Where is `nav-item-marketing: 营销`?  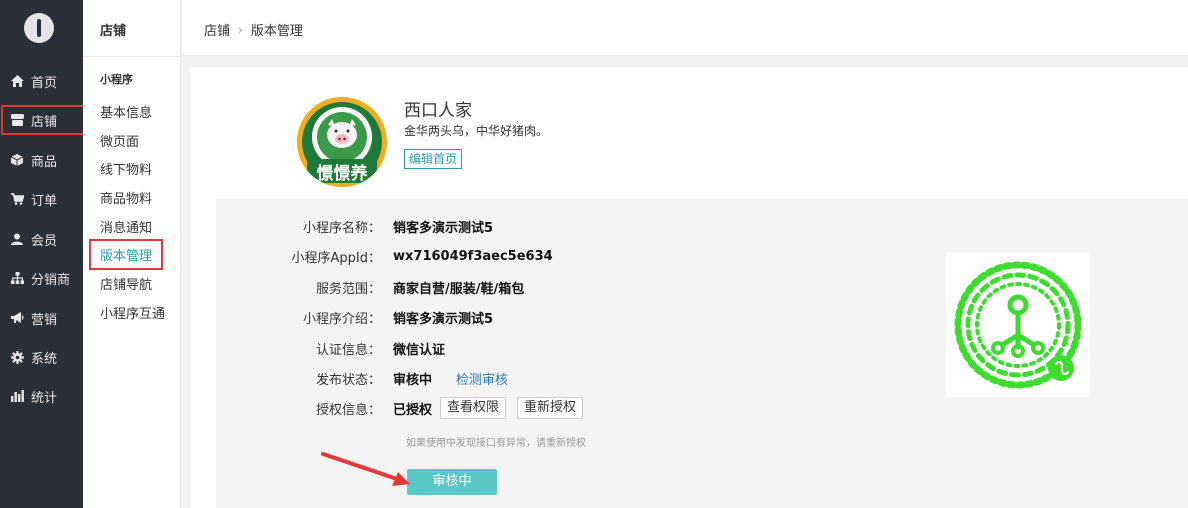 nav-item-marketing: 营销 is located at coordinates (41, 318).